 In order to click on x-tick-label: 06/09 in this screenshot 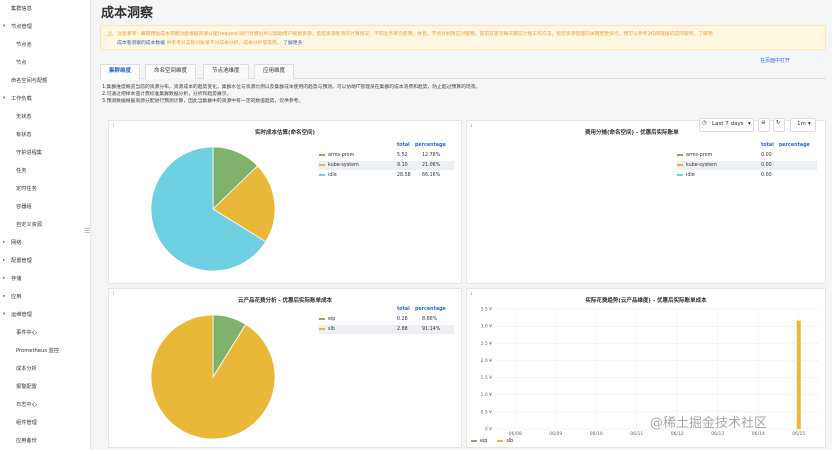, I will do `click(555, 434)`.